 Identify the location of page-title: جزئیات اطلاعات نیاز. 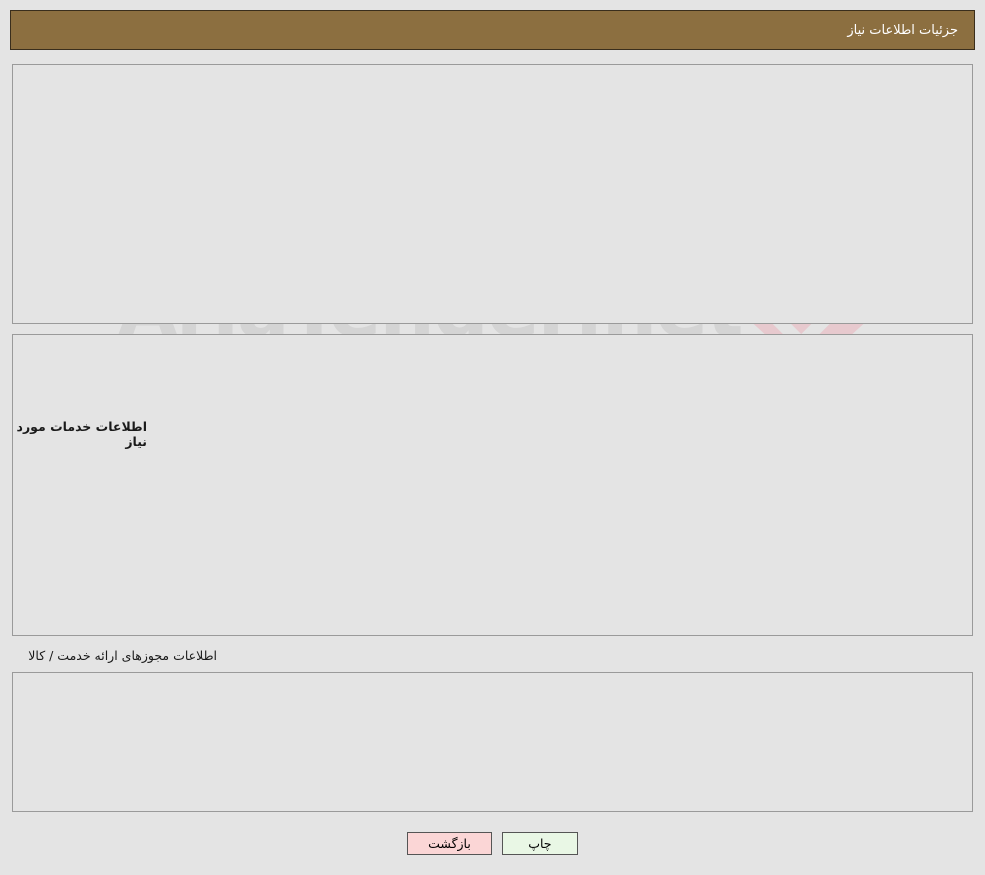
(902, 30).